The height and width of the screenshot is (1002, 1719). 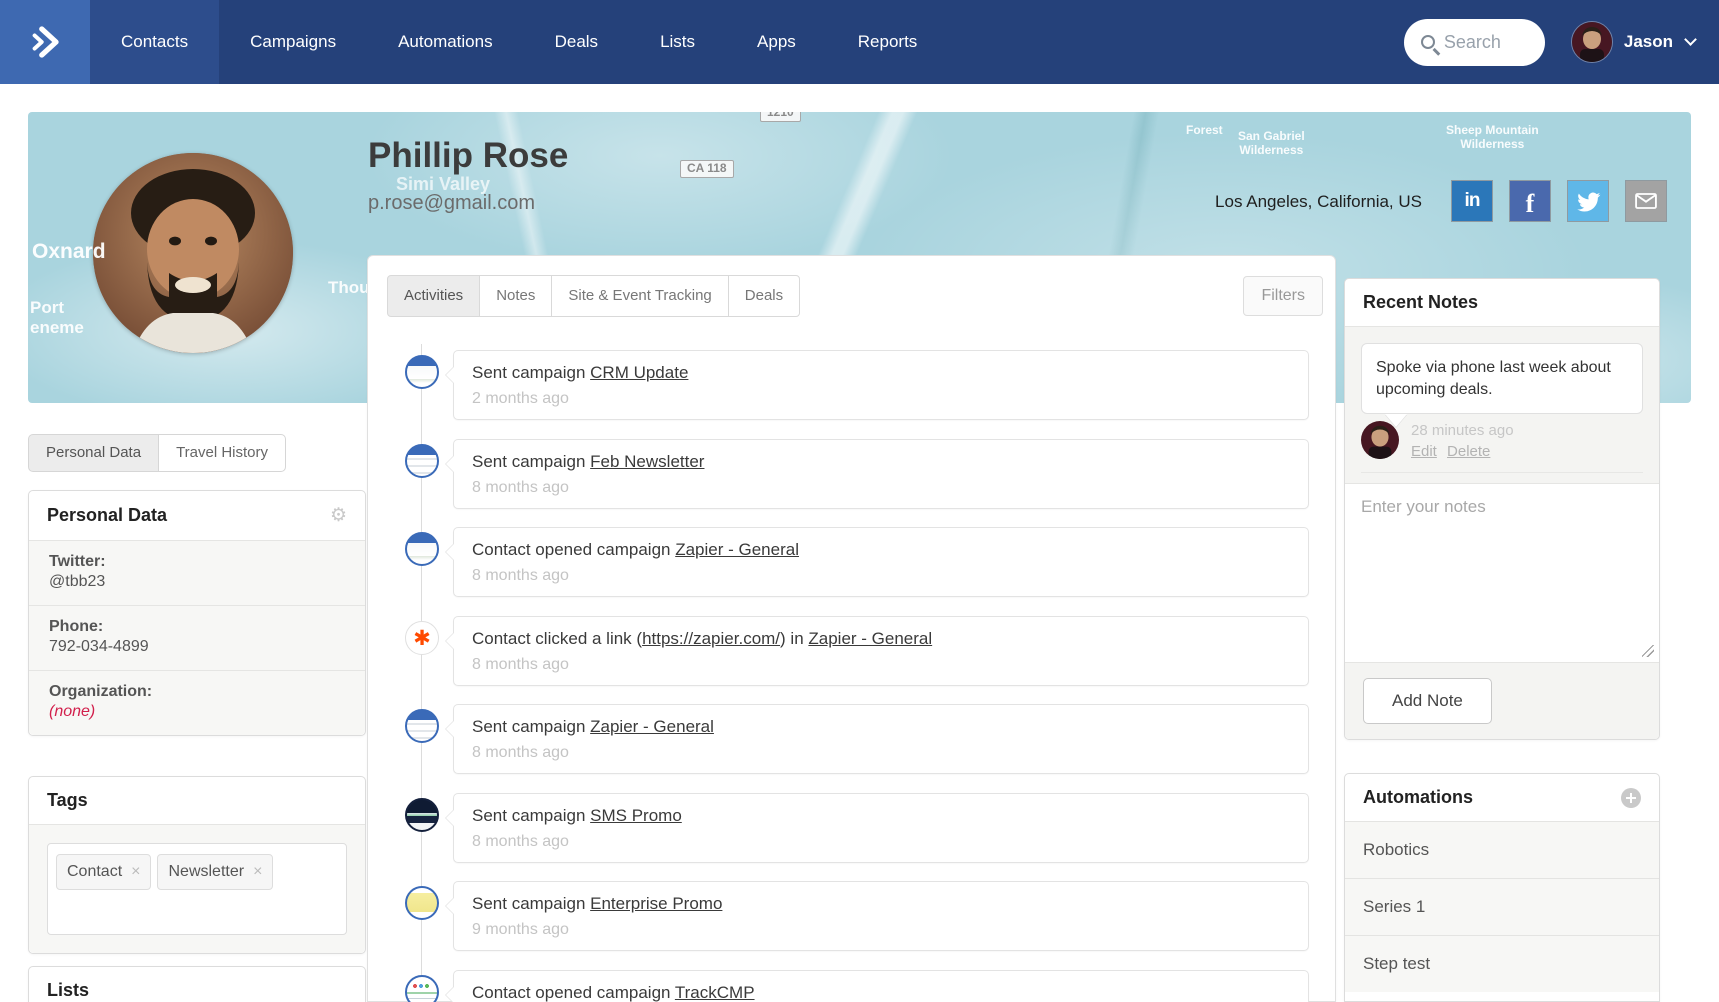 I want to click on tab-activities: Activities, so click(x=434, y=296).